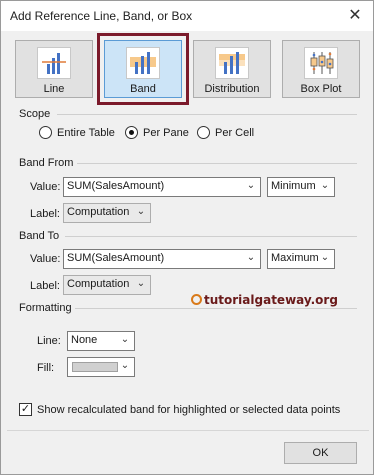  I want to click on radio-dot-selected, so click(131, 132).